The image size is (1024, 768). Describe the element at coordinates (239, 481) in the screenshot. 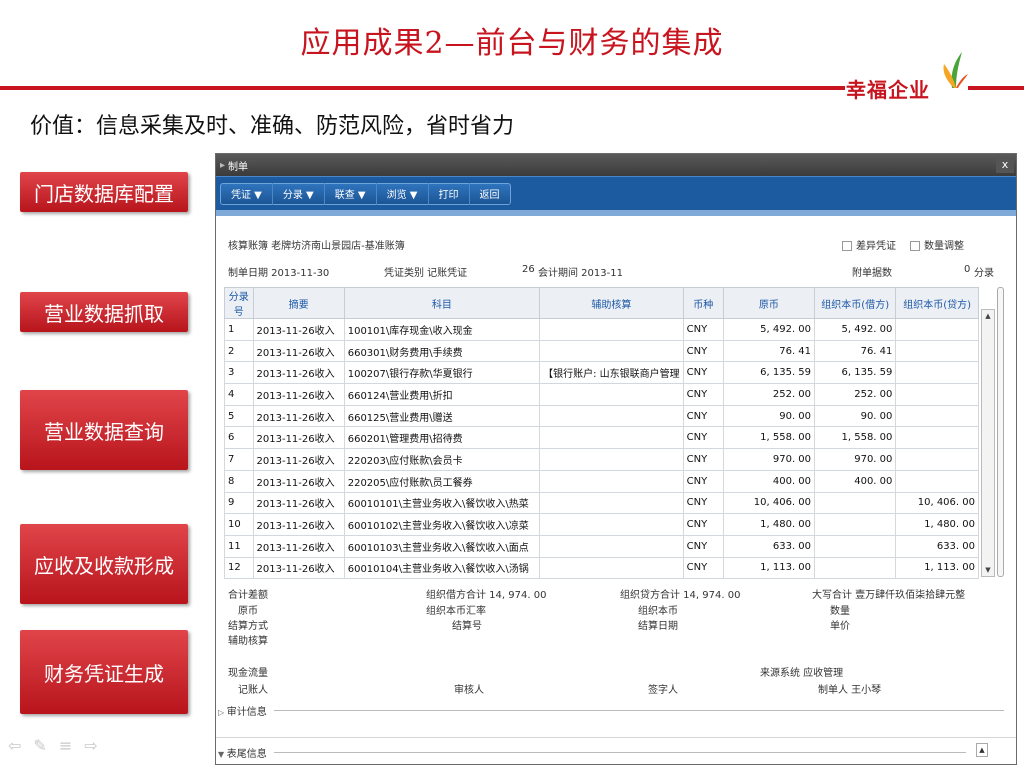

I see `table-cell: 8` at that location.